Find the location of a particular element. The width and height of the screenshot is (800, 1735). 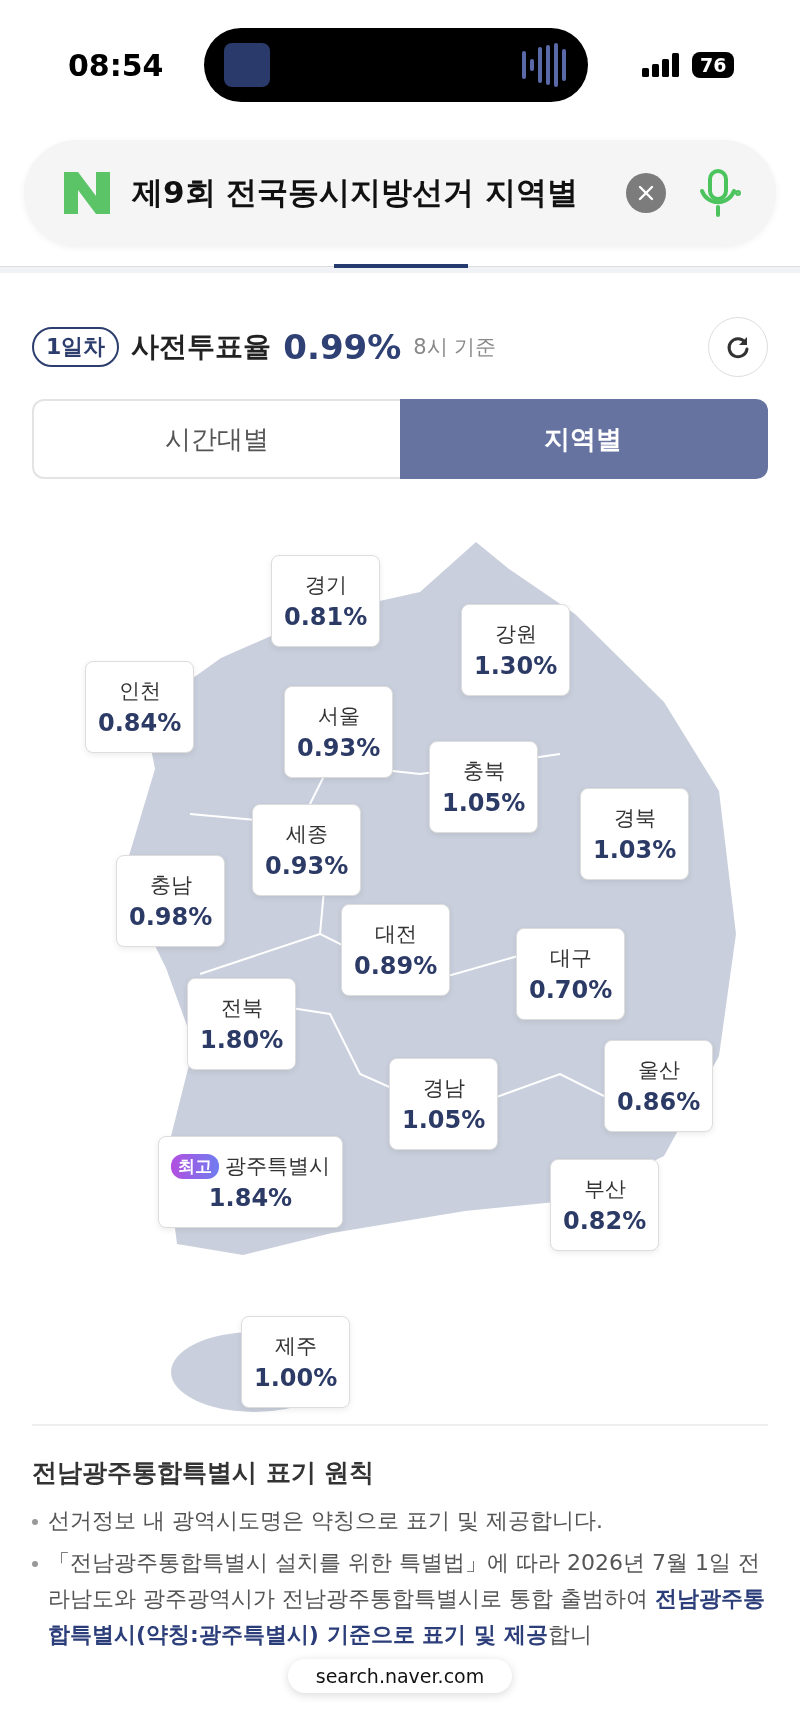

region-name: 전북 is located at coordinates (241, 1008).